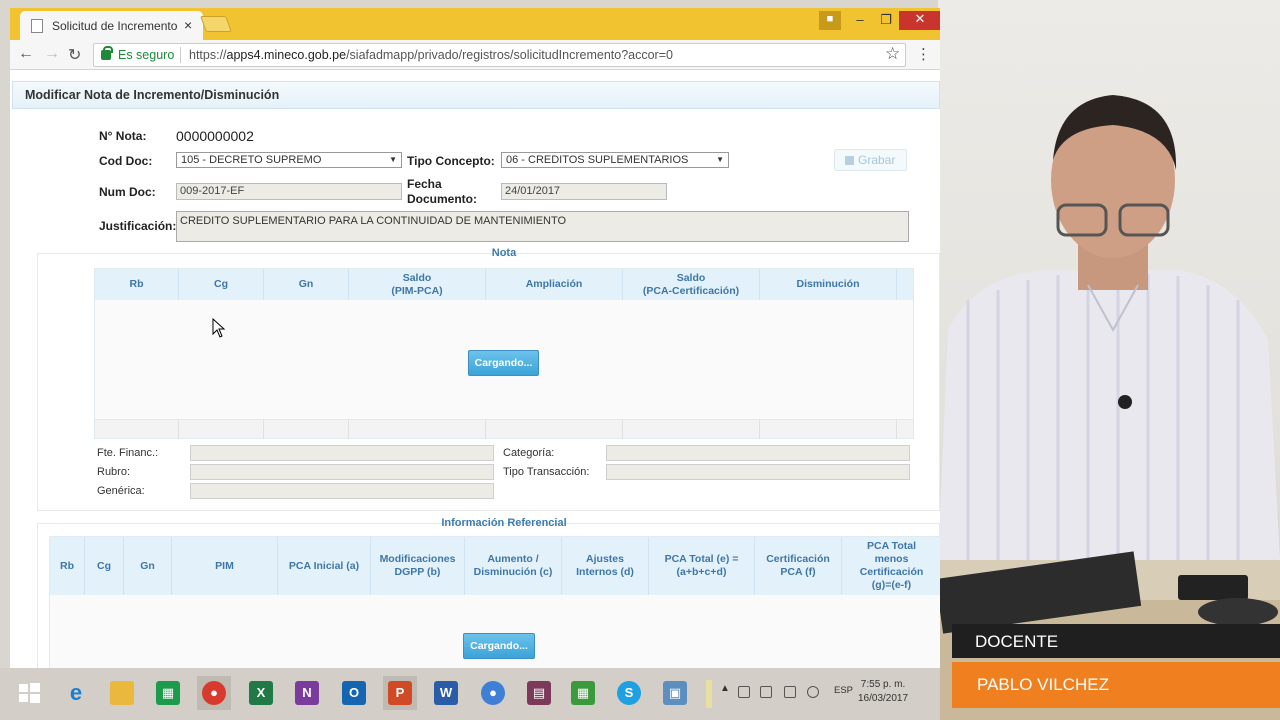  Describe the element at coordinates (883, 684) in the screenshot. I see `tray-time: 7:55 p. m.` at that location.